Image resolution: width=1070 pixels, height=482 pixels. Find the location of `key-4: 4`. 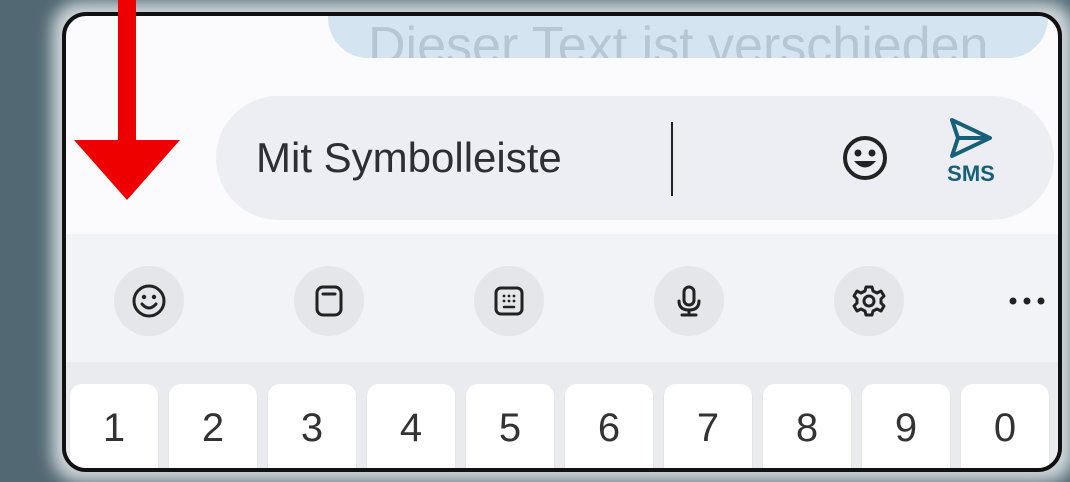

key-4: 4 is located at coordinates (411, 426).